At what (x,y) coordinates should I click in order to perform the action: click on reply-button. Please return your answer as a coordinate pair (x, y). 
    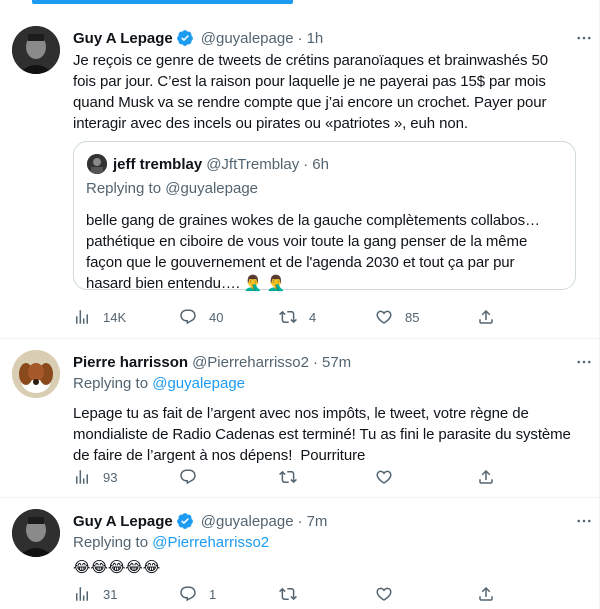
    Looking at the image, I should click on (194, 477).